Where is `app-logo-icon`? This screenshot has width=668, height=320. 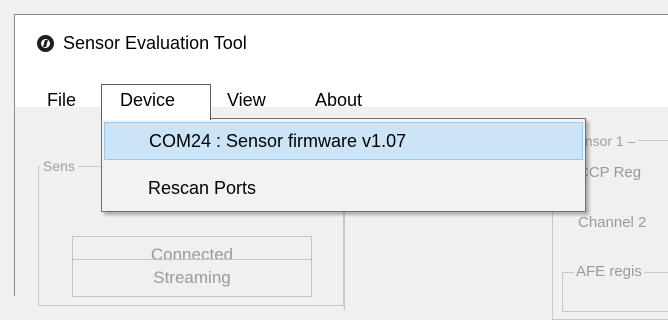 app-logo-icon is located at coordinates (45, 43).